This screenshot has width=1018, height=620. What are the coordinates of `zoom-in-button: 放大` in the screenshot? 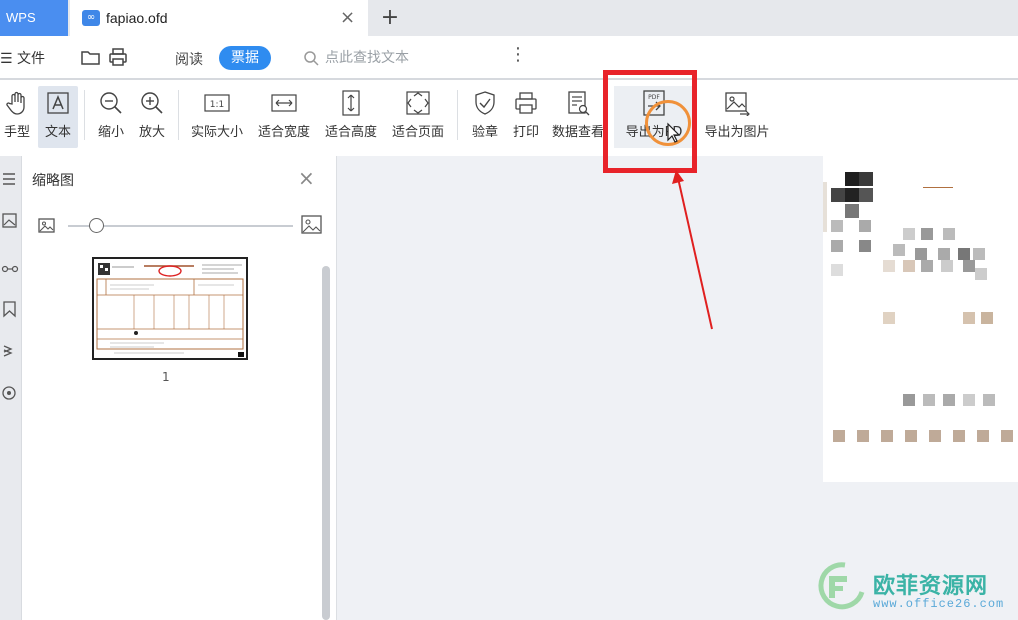 It's located at (152, 117).